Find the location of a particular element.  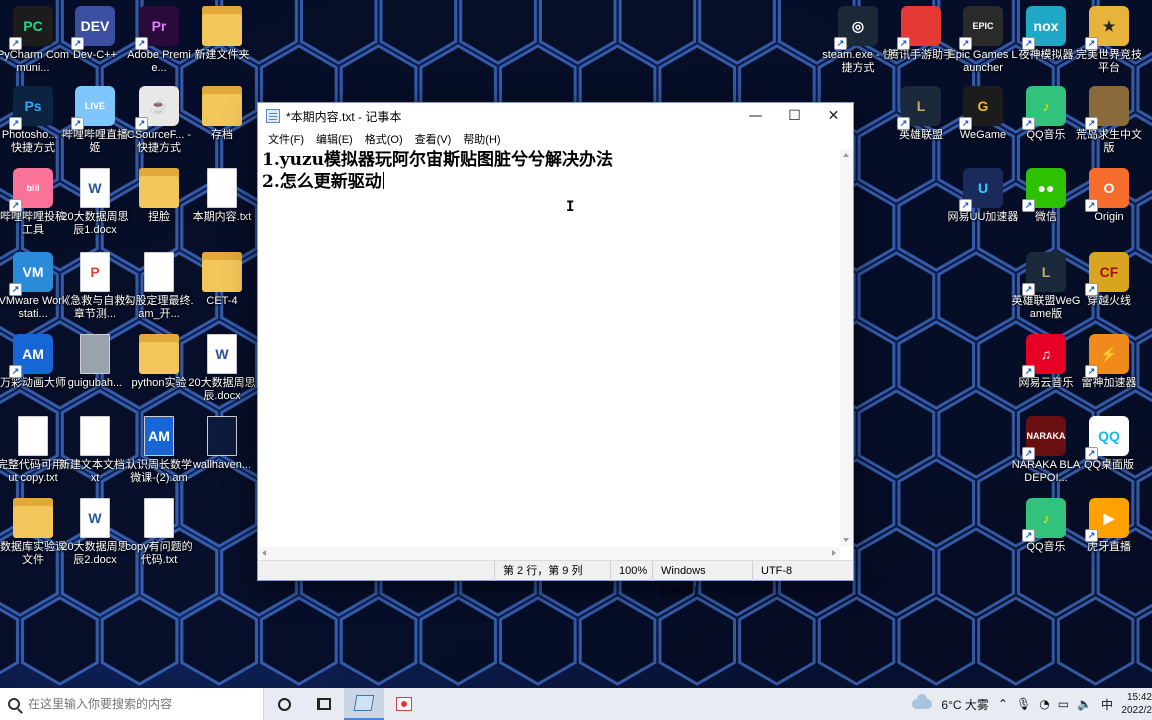

scroll-right-icon is located at coordinates (834, 553).